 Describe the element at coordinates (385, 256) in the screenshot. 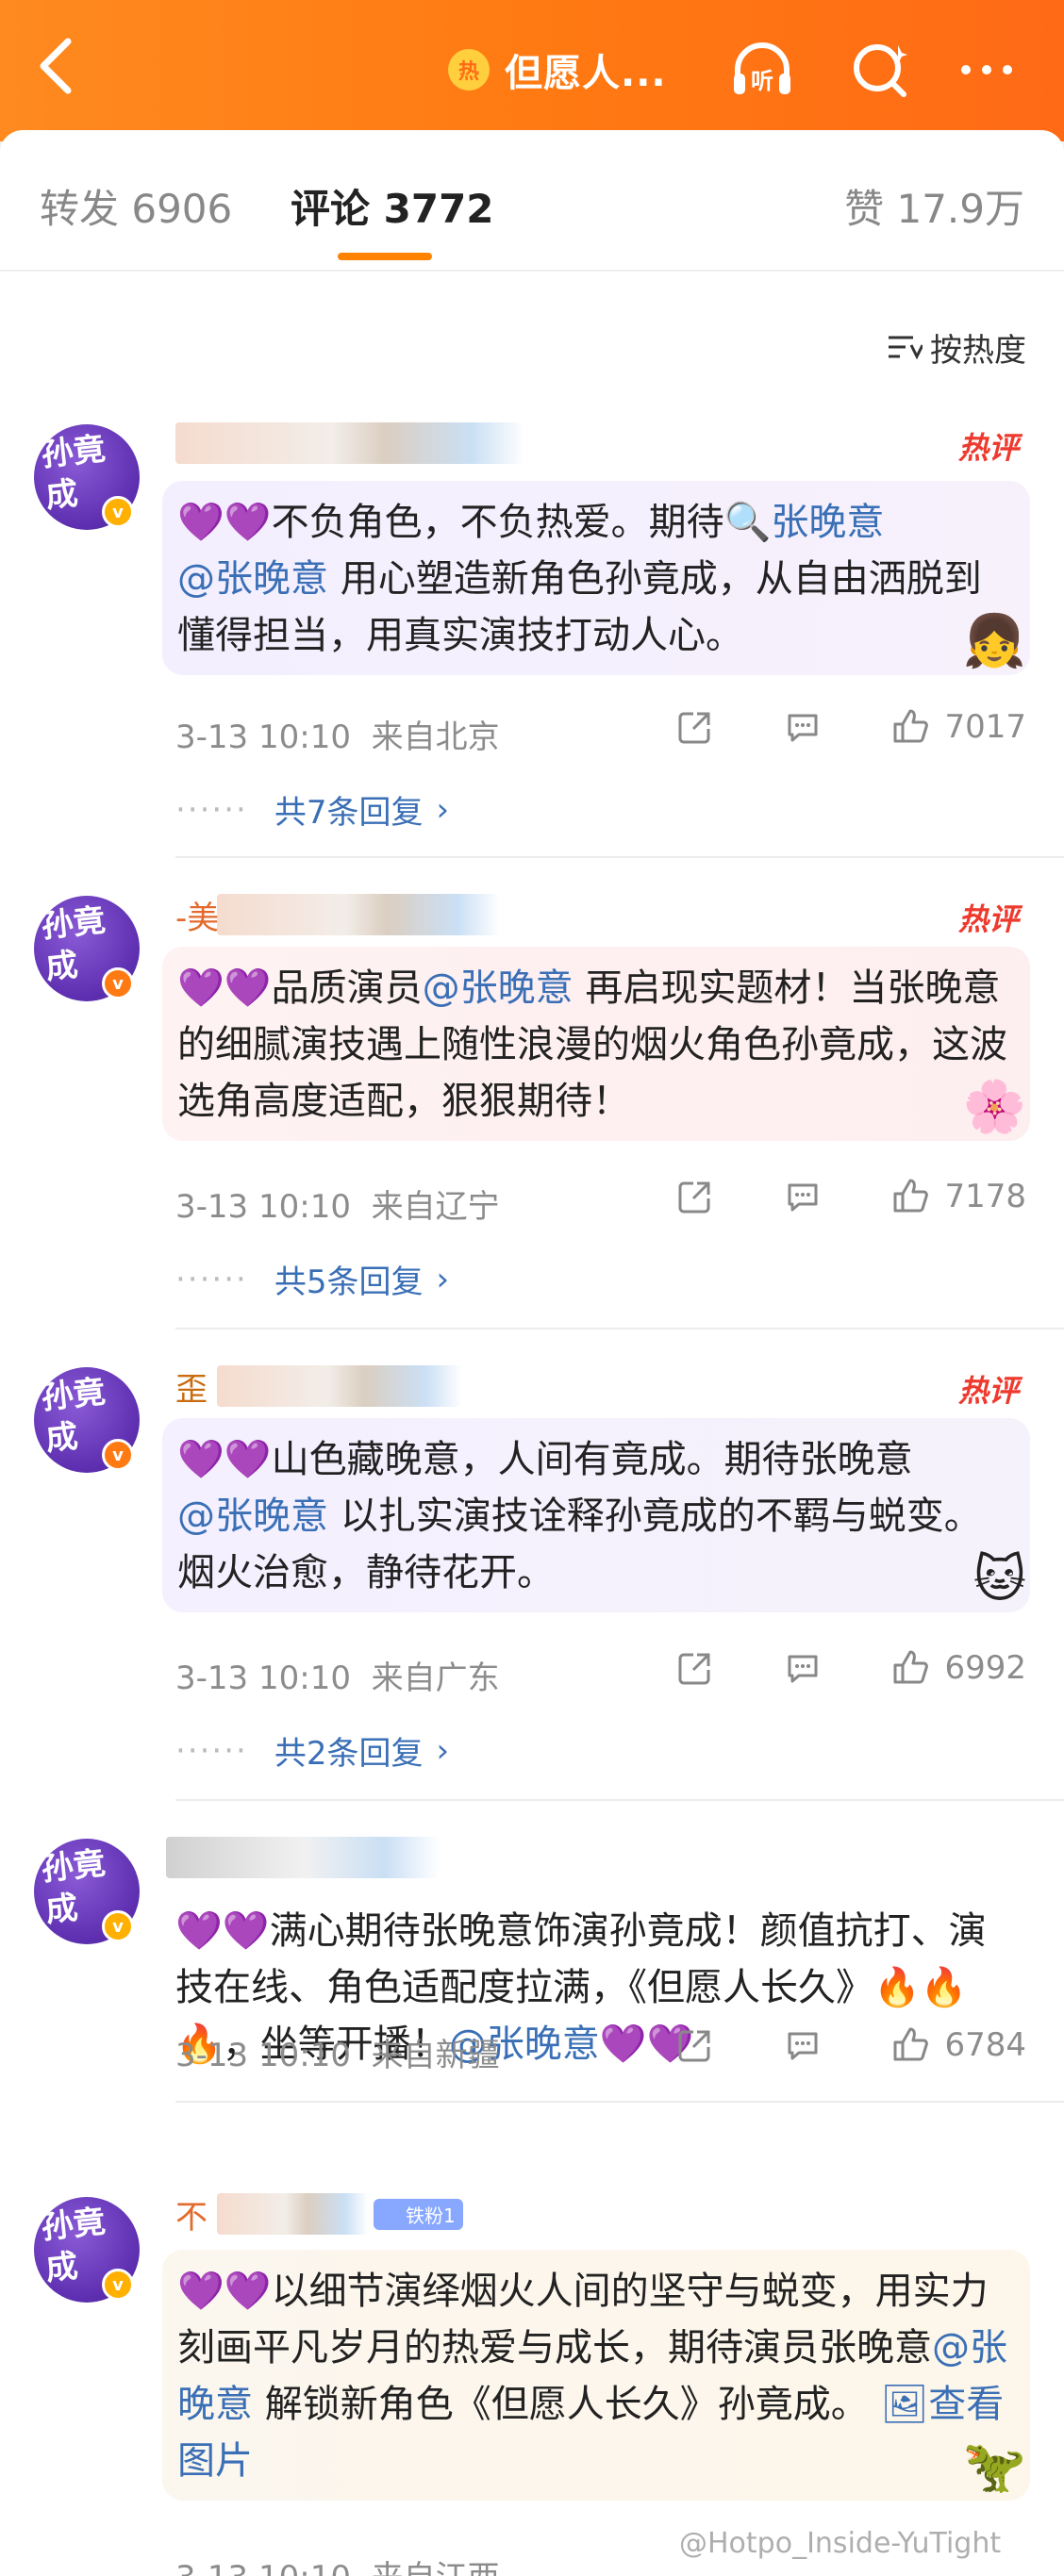

I see `active-tab-indicator` at that location.